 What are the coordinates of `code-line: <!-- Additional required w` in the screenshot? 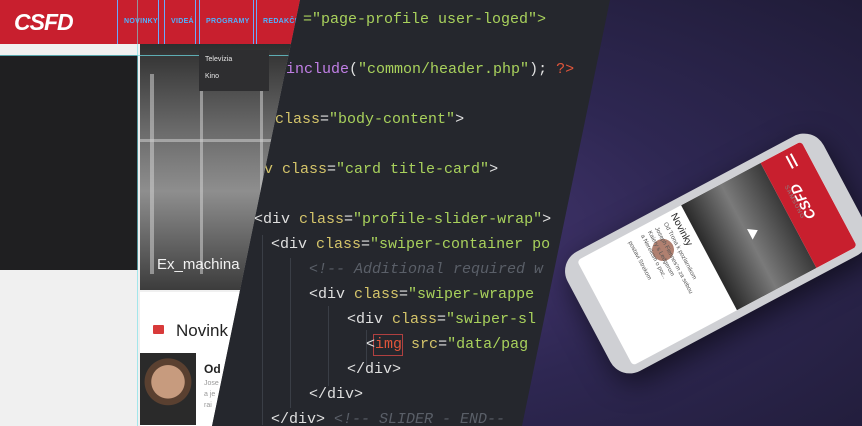 It's located at (426, 269).